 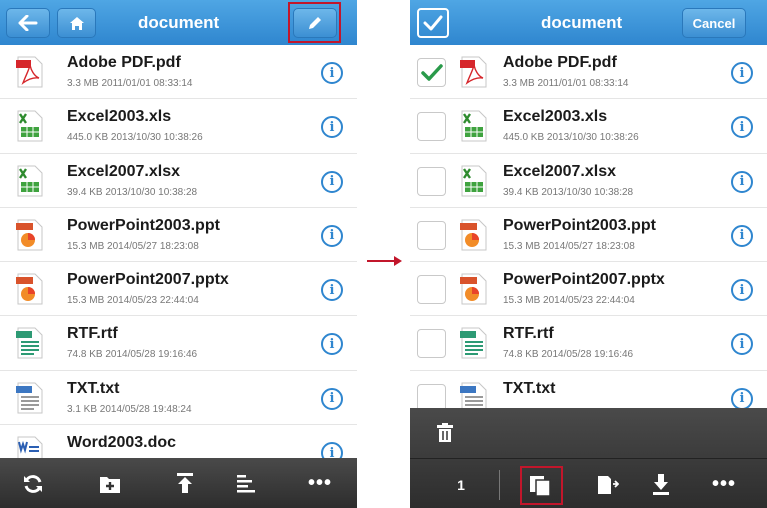 I want to click on file-meta: 3.1 KB 2014/05/28 19:48:24, so click(x=129, y=409).